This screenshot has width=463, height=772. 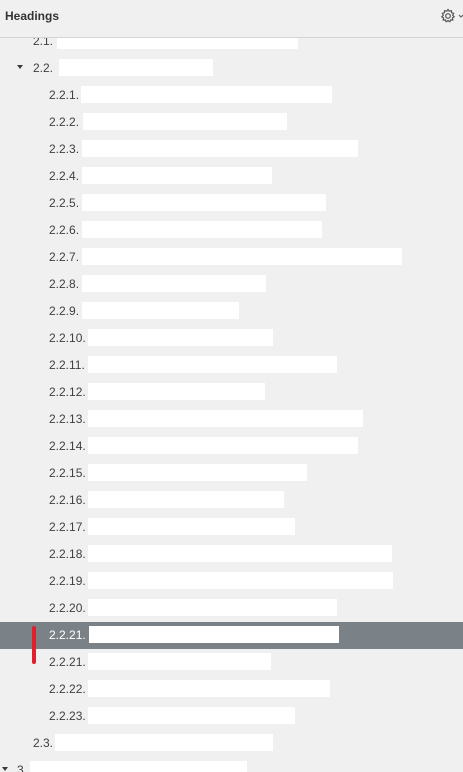 I want to click on heading-item: 2.2.16., so click(x=231, y=500).